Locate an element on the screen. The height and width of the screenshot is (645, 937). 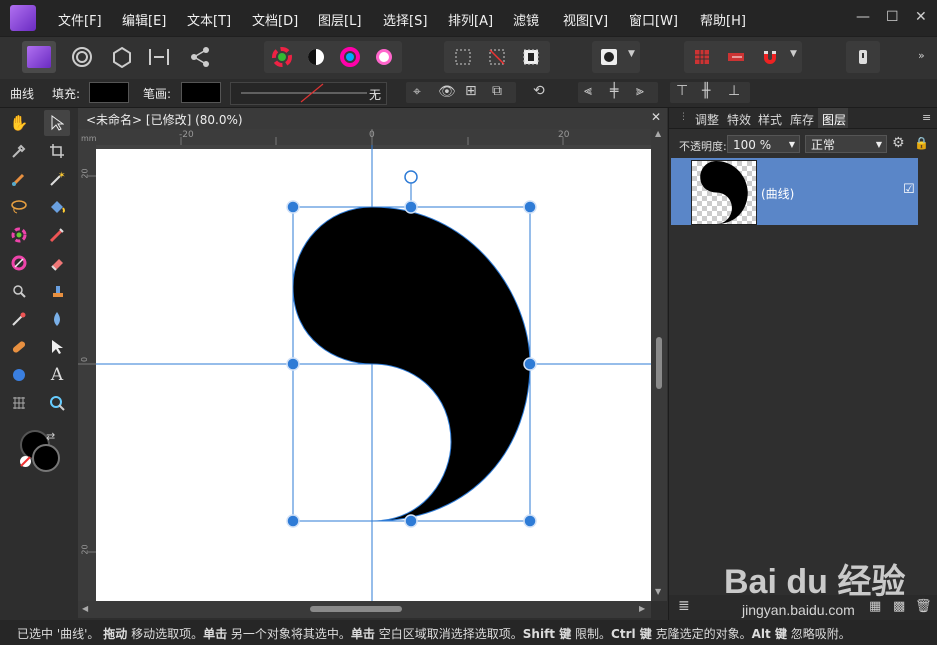
node-tool-icon is located at coordinates (57, 347).